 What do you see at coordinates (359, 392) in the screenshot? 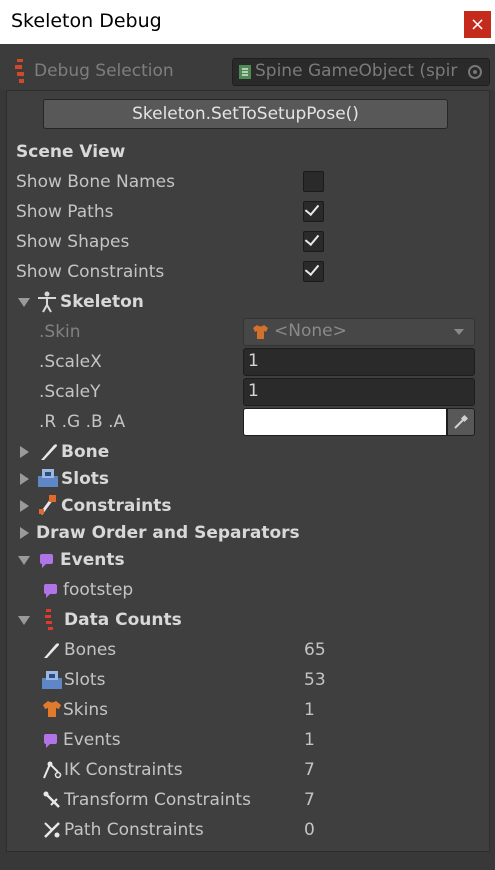
I see `scaley-input: 1` at bounding box center [359, 392].